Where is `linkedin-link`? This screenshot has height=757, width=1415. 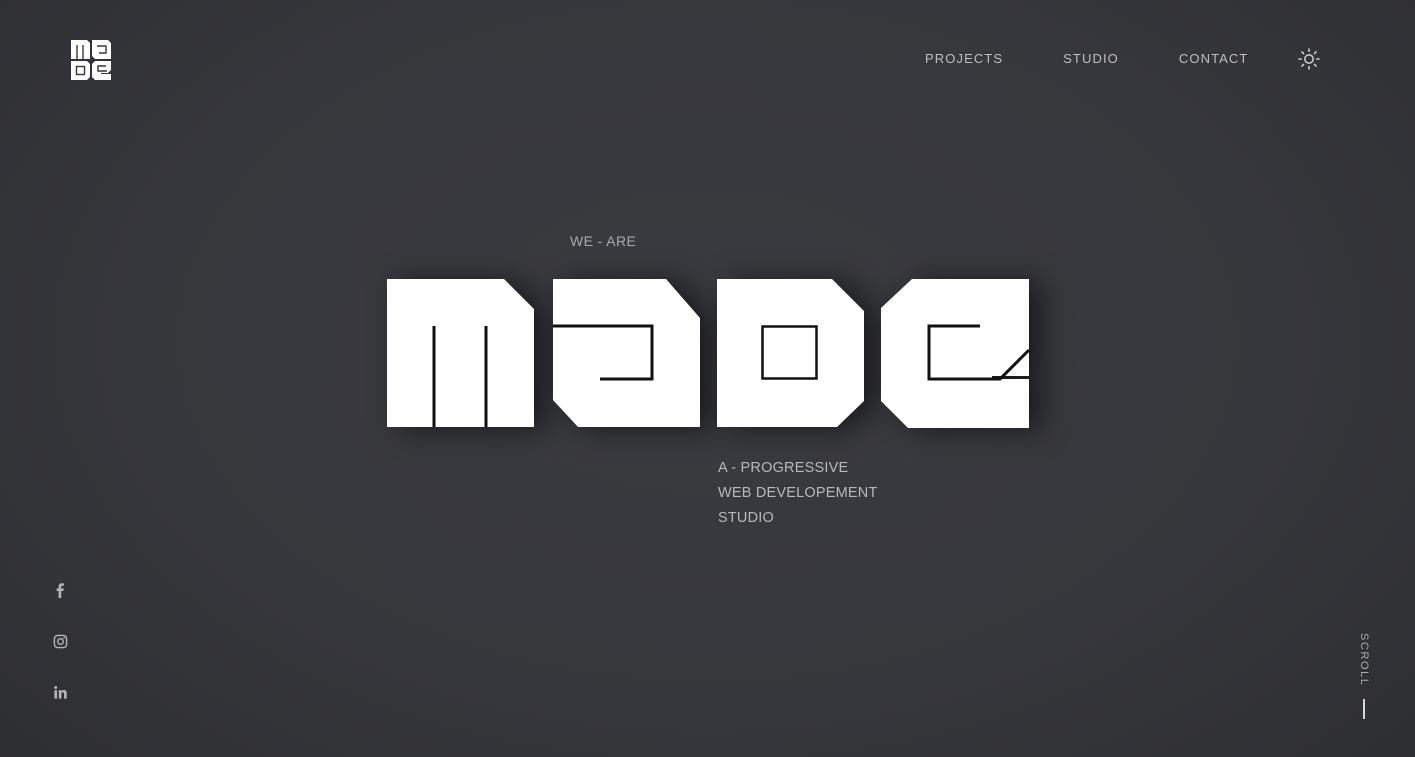
linkedin-link is located at coordinates (60, 692).